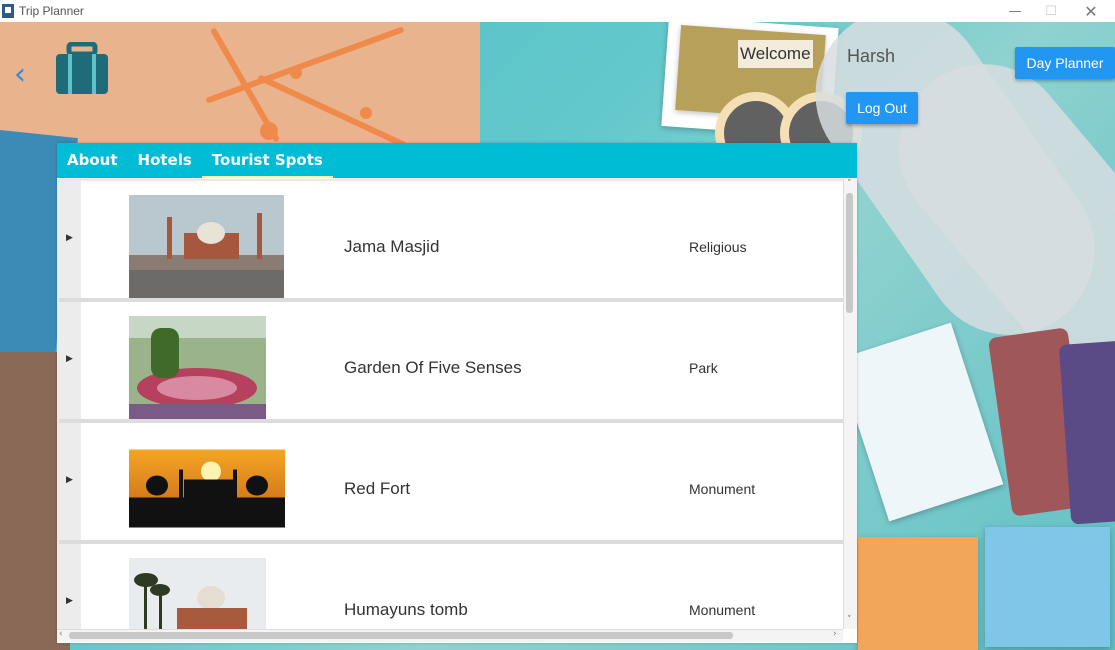 The image size is (1115, 650). I want to click on logout-button: Log Out, so click(882, 108).